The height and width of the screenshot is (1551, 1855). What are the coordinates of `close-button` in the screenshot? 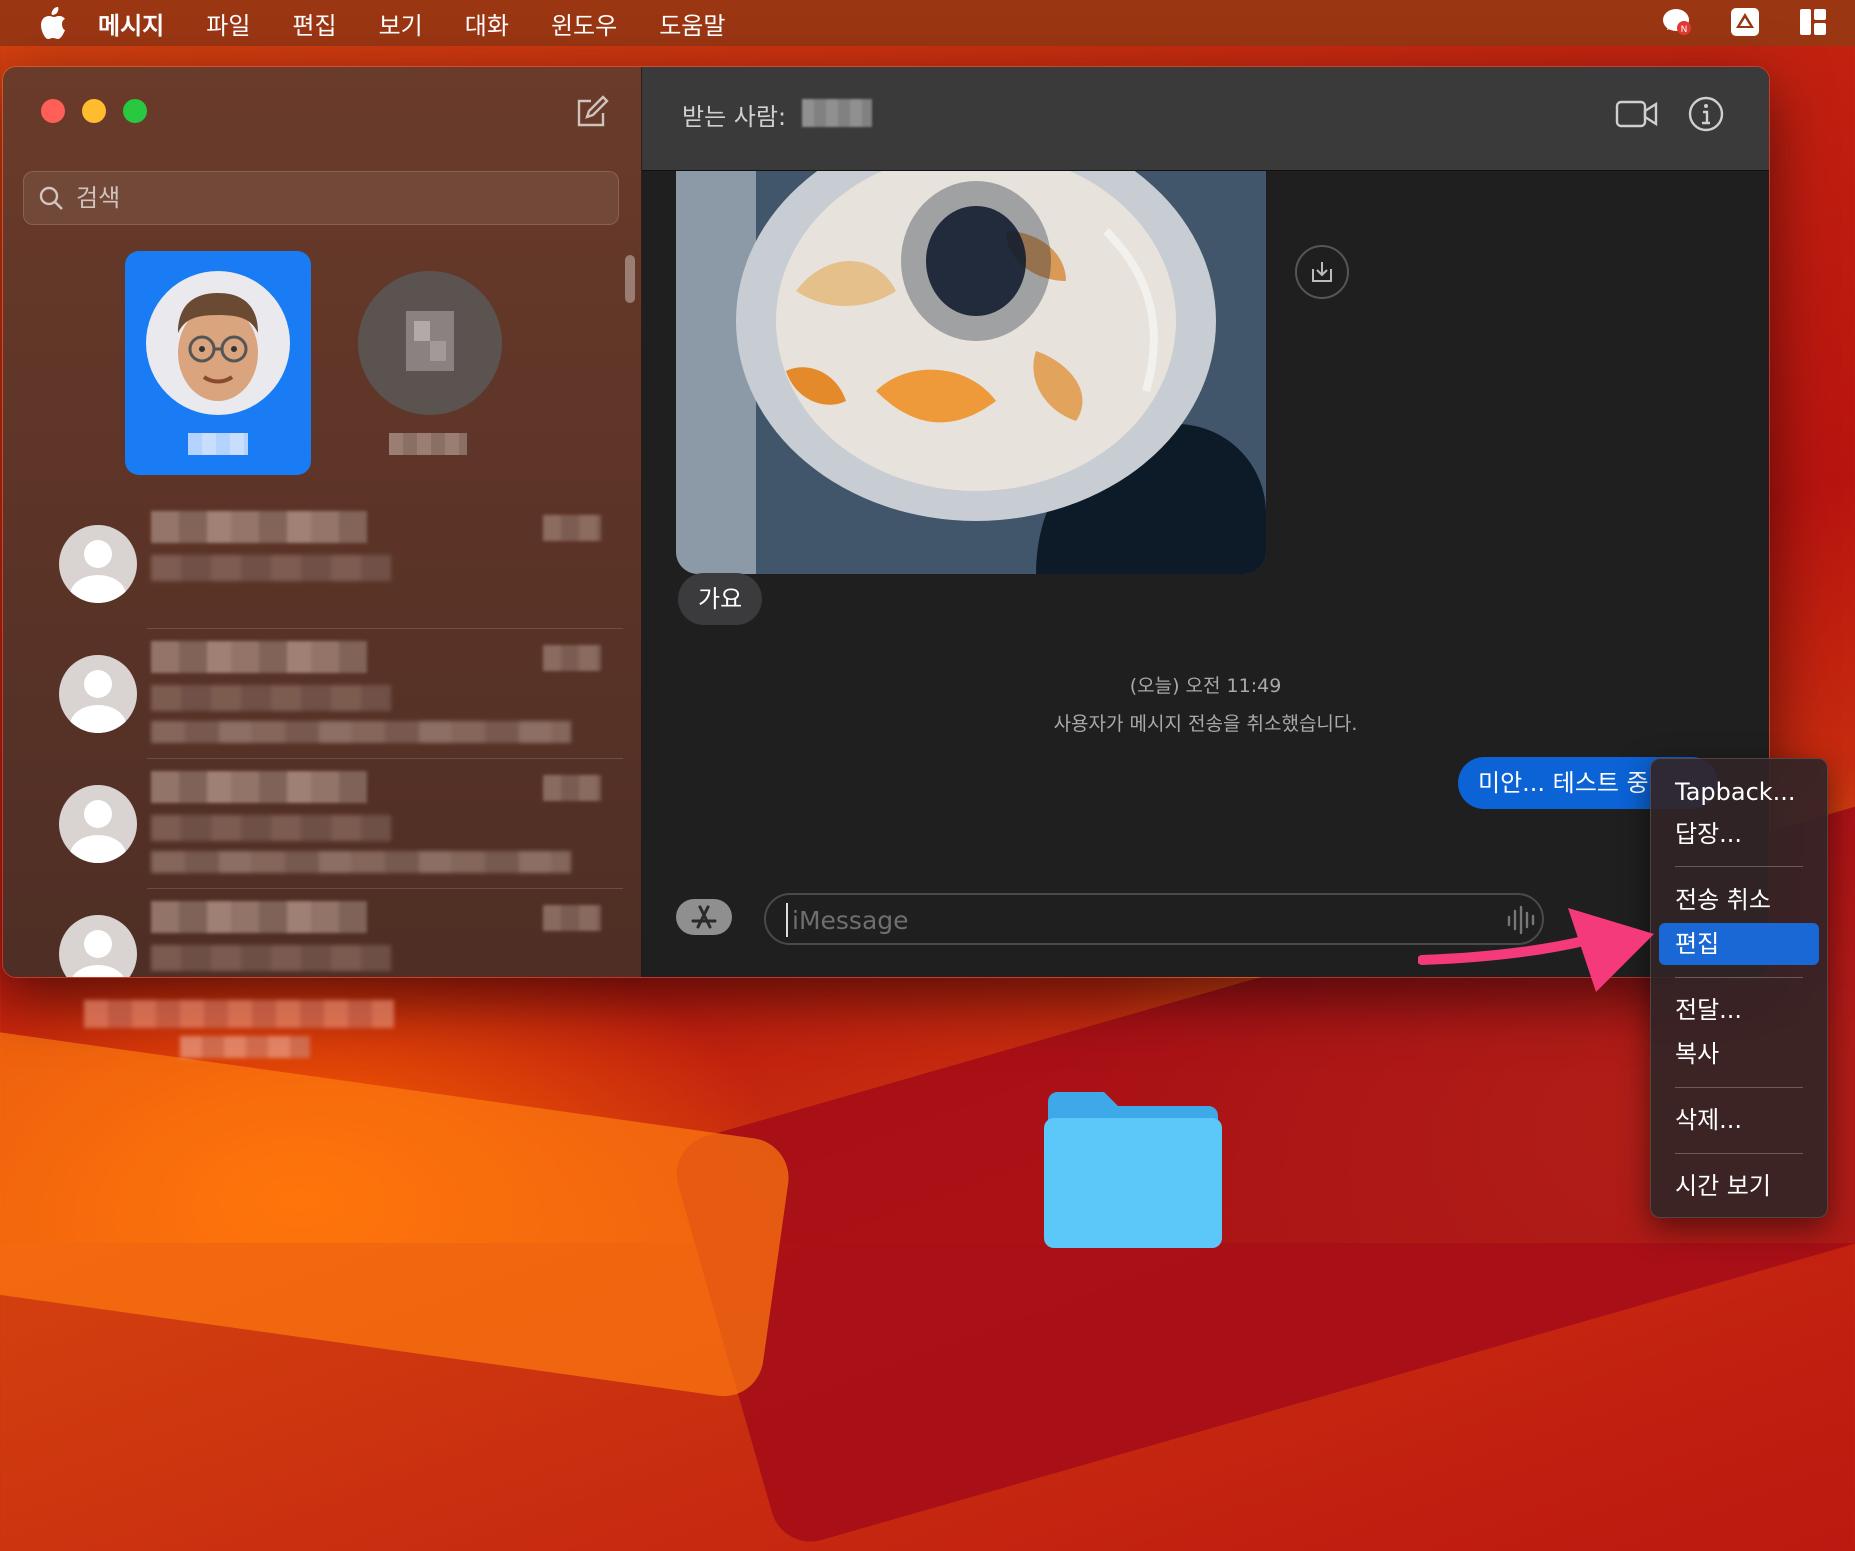 It's located at (53, 111).